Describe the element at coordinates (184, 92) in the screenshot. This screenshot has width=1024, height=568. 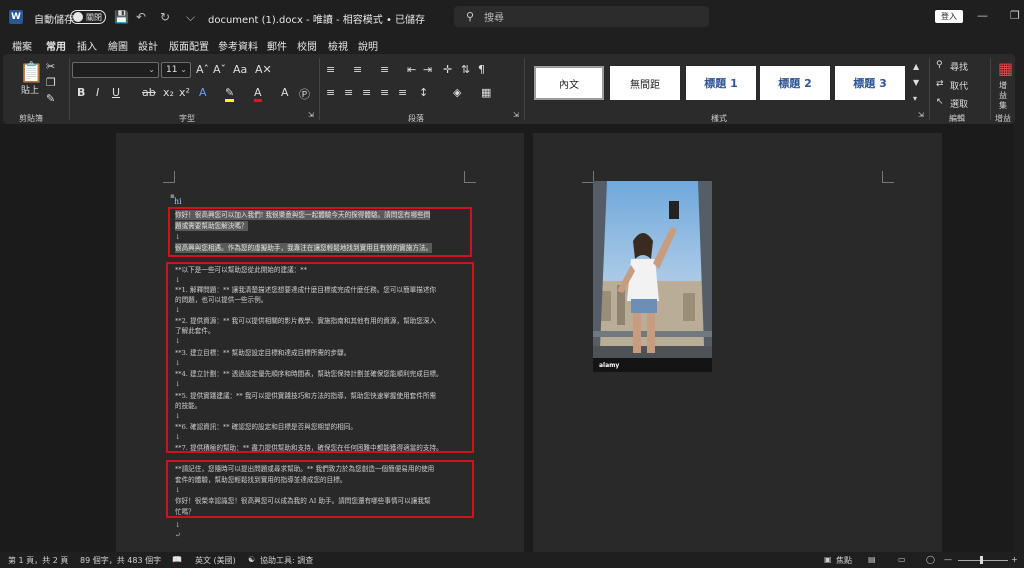
I see `superscript-icon: x²` at that location.